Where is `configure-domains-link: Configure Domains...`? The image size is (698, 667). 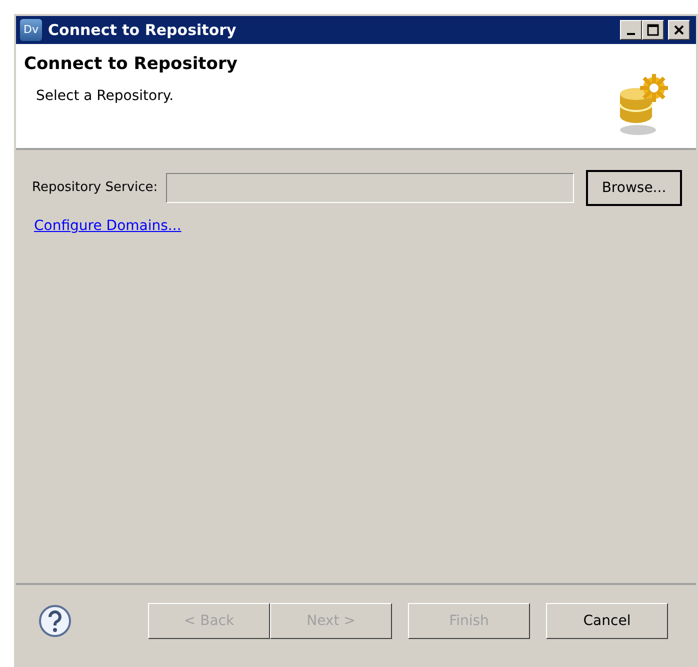 configure-domains-link: Configure Domains... is located at coordinates (108, 226).